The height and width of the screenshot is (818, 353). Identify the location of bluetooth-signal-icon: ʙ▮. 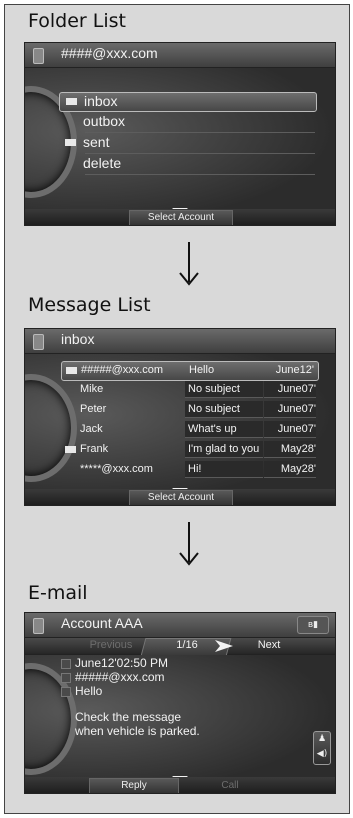
(313, 625).